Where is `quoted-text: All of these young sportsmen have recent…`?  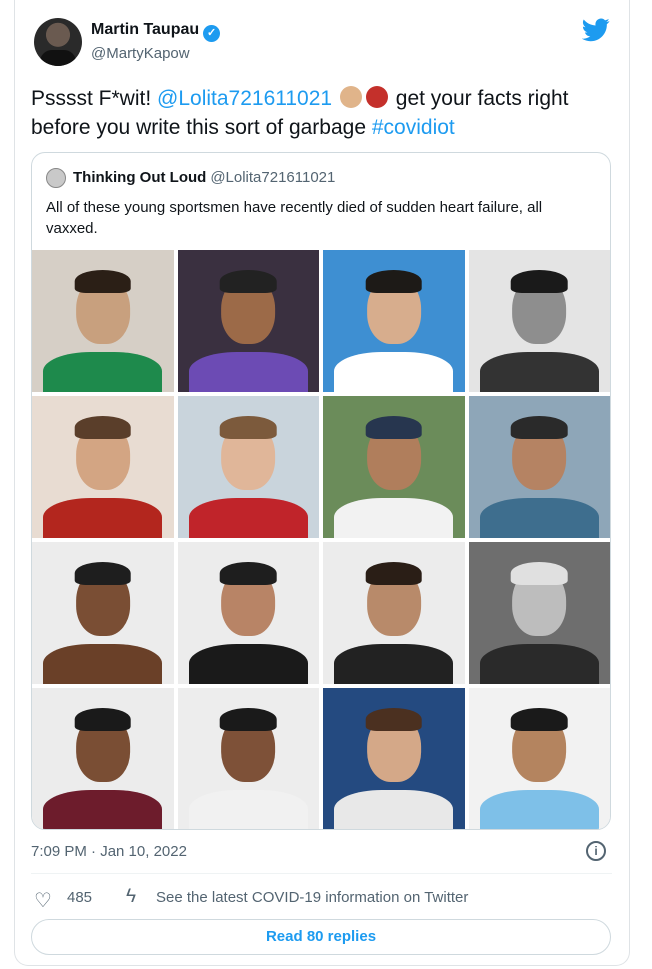
quoted-text: All of these young sportsmen have recent… is located at coordinates (294, 218).